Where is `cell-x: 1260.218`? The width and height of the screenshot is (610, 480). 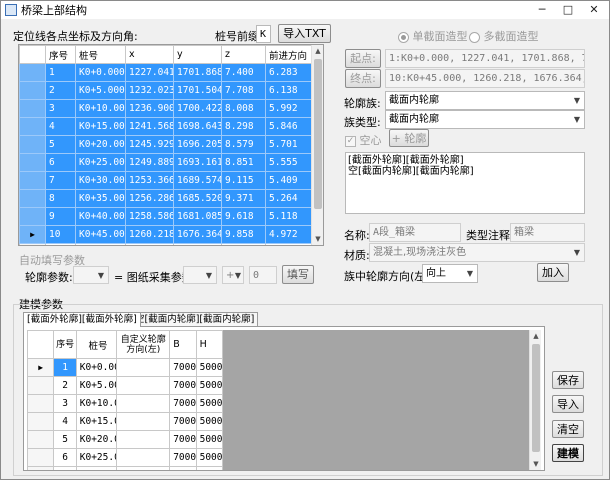
cell-x: 1260.218 is located at coordinates (149, 234).